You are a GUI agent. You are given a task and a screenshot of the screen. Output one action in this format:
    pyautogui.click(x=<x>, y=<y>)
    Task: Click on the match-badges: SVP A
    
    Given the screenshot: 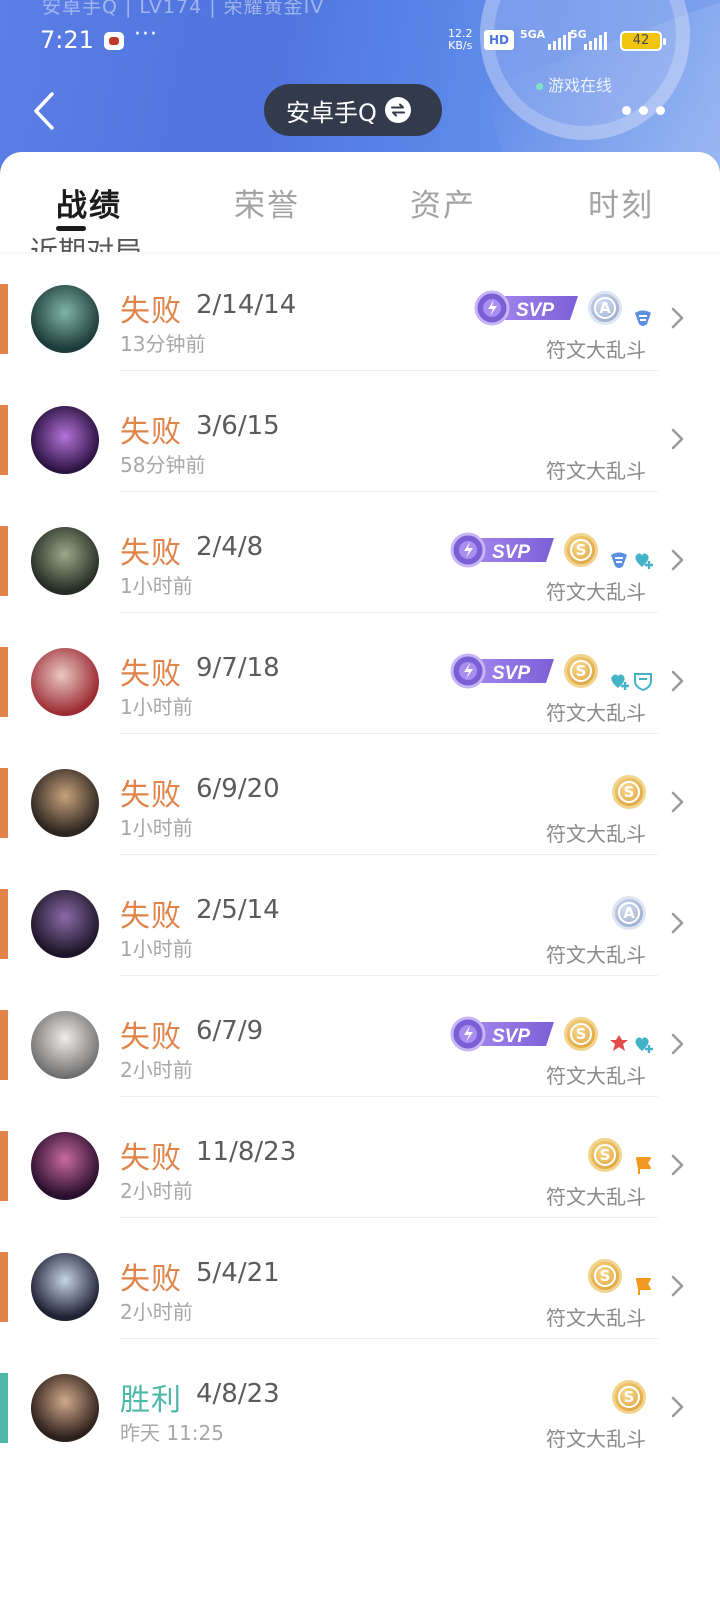 What is the action you would take?
    pyautogui.click(x=564, y=308)
    